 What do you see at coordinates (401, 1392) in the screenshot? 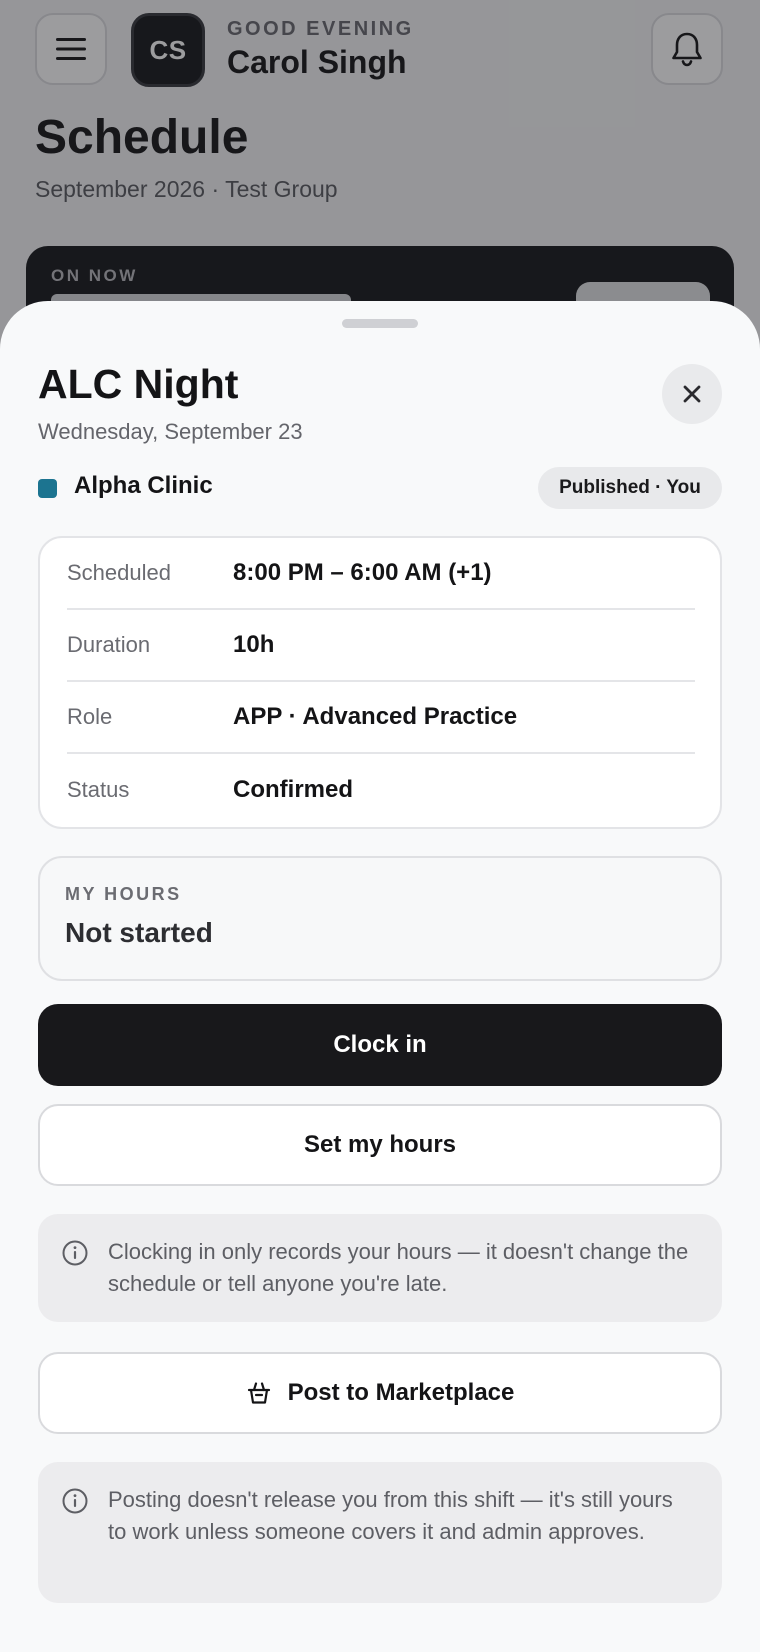
I see `post-to-marketplace-label: Post to Marketplace` at bounding box center [401, 1392].